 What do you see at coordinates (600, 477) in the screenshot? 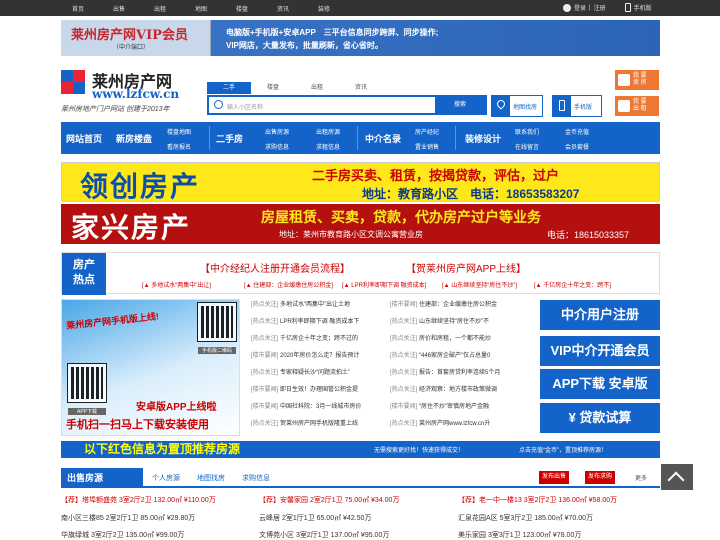
I see `post-wanted-button: 发布求购` at bounding box center [600, 477].